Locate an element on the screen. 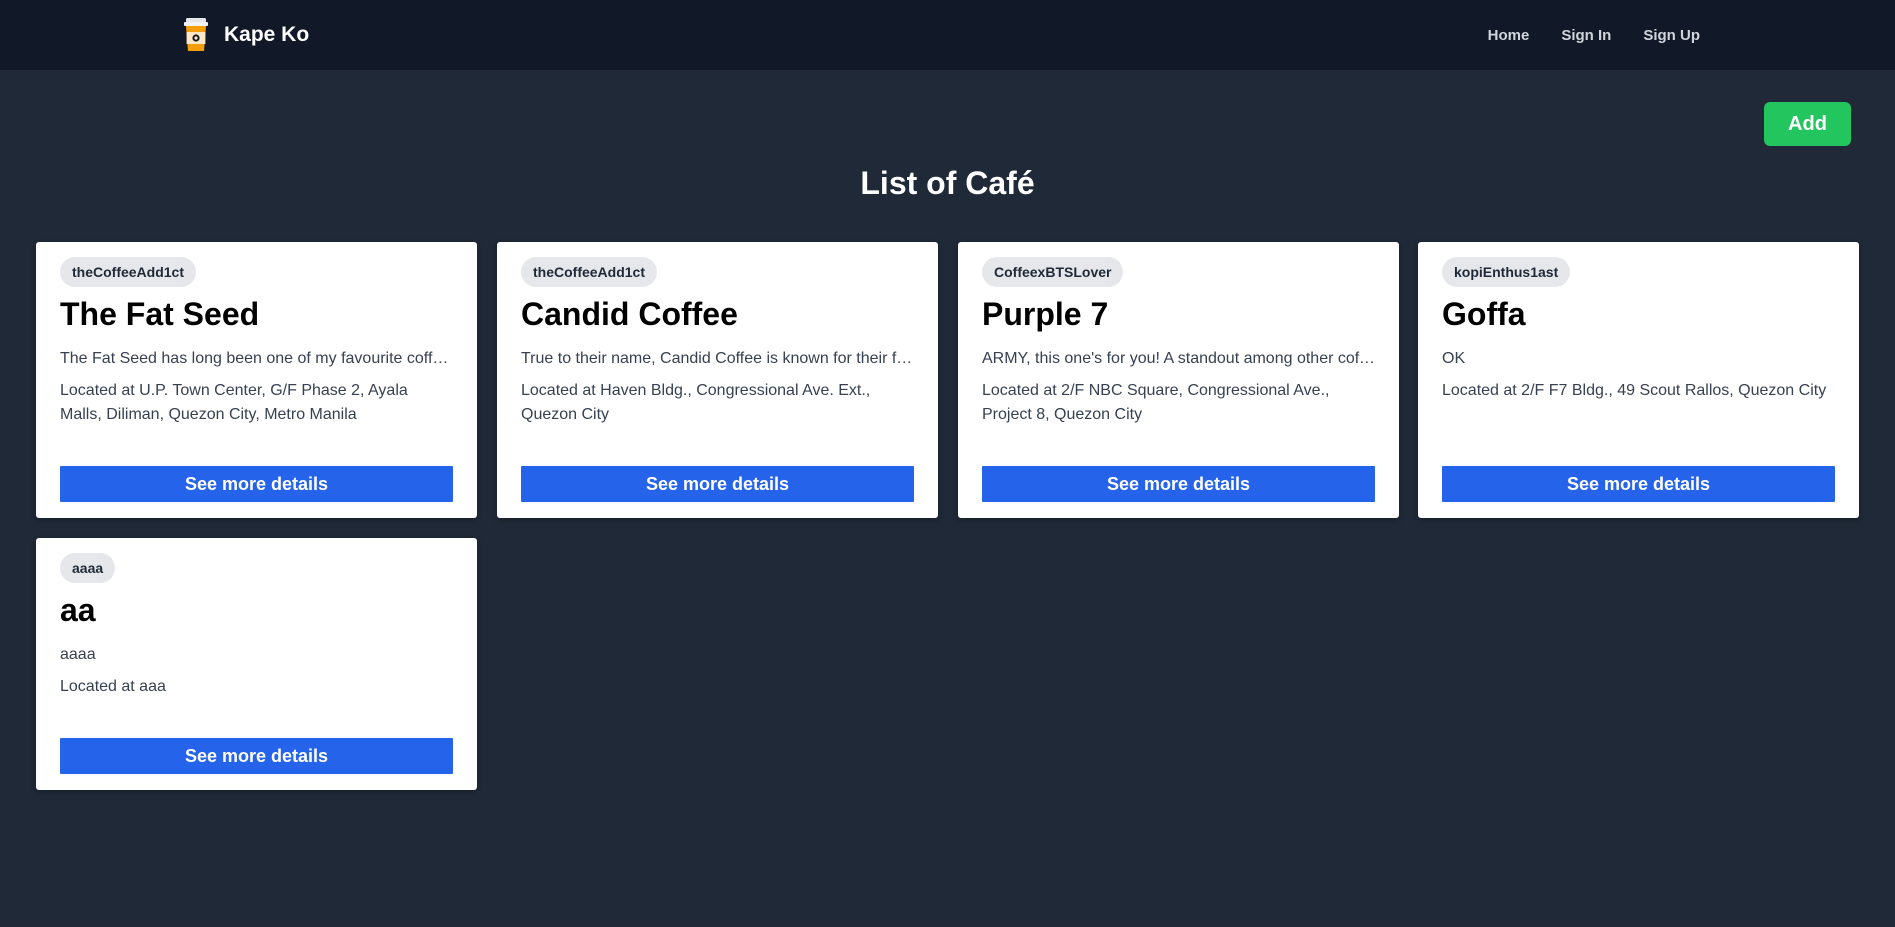 The image size is (1895, 927). cafe-name: Candid Coffee is located at coordinates (629, 314).